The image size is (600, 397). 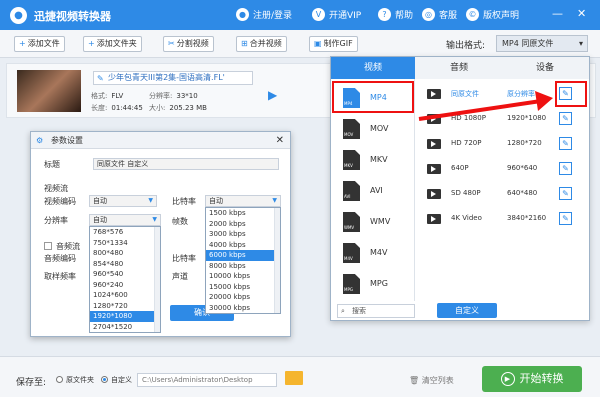 I want to click on add-file-button: + 添加文件, so click(x=39, y=44).